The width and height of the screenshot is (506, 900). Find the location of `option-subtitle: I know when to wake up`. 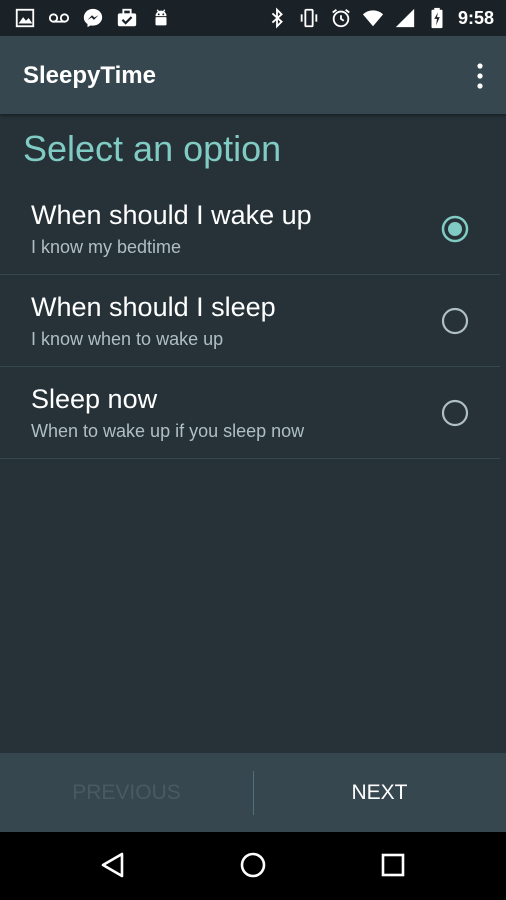

option-subtitle: I know when to wake up is located at coordinates (127, 339).